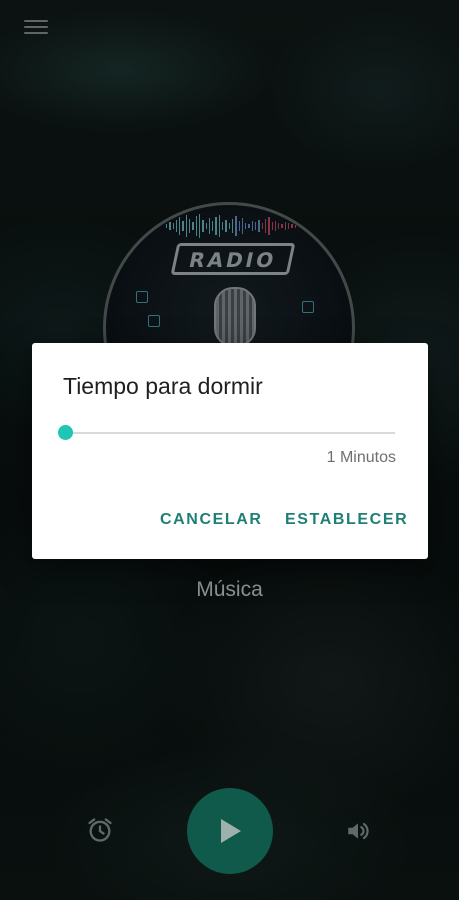 The width and height of the screenshot is (459, 900). Describe the element at coordinates (361, 457) in the screenshot. I see `timer-value-label: 1 Minutos` at that location.